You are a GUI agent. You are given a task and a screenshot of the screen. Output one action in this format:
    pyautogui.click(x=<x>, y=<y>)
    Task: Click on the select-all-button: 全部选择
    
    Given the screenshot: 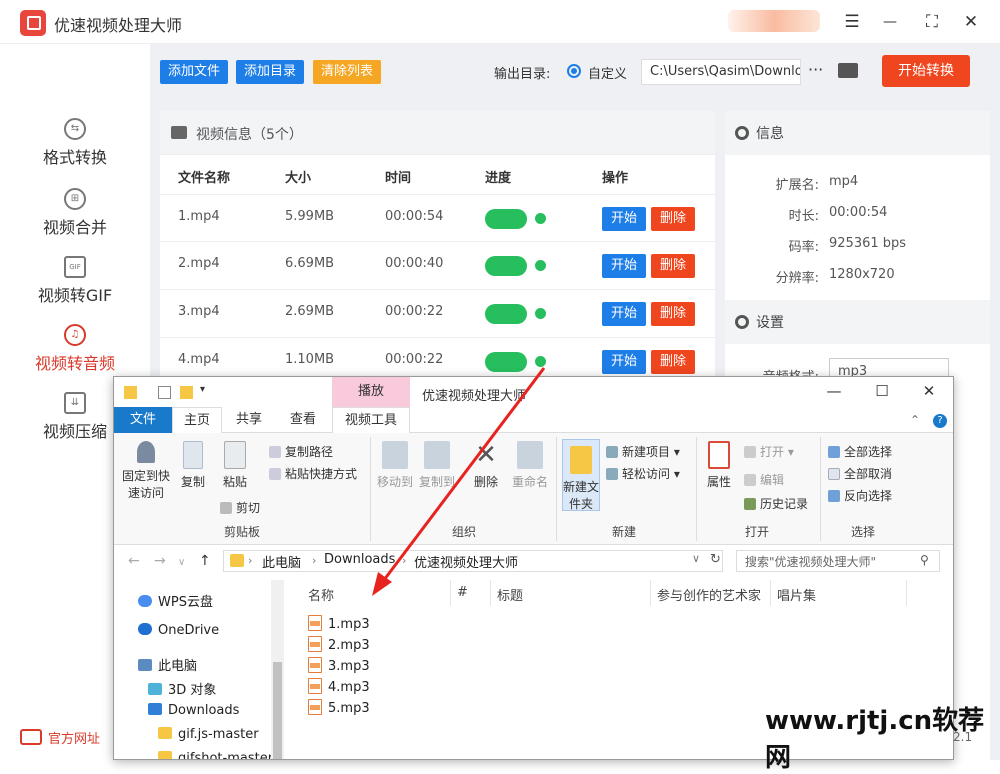 What is the action you would take?
    pyautogui.click(x=860, y=451)
    